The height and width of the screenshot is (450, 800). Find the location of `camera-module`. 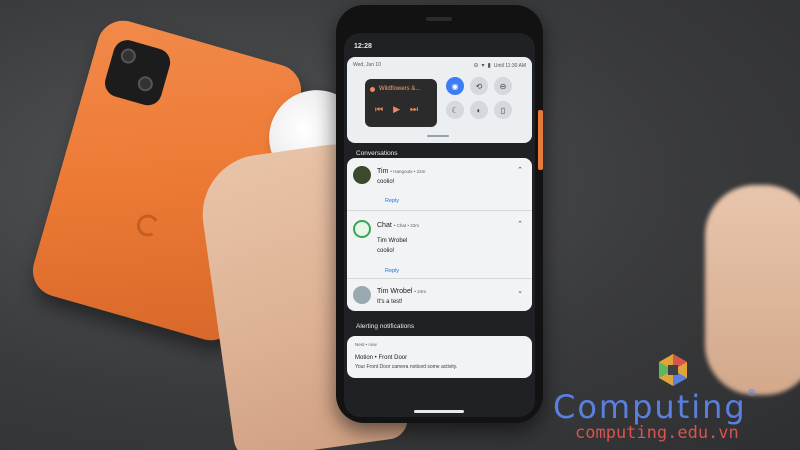

camera-module is located at coordinates (137, 72).